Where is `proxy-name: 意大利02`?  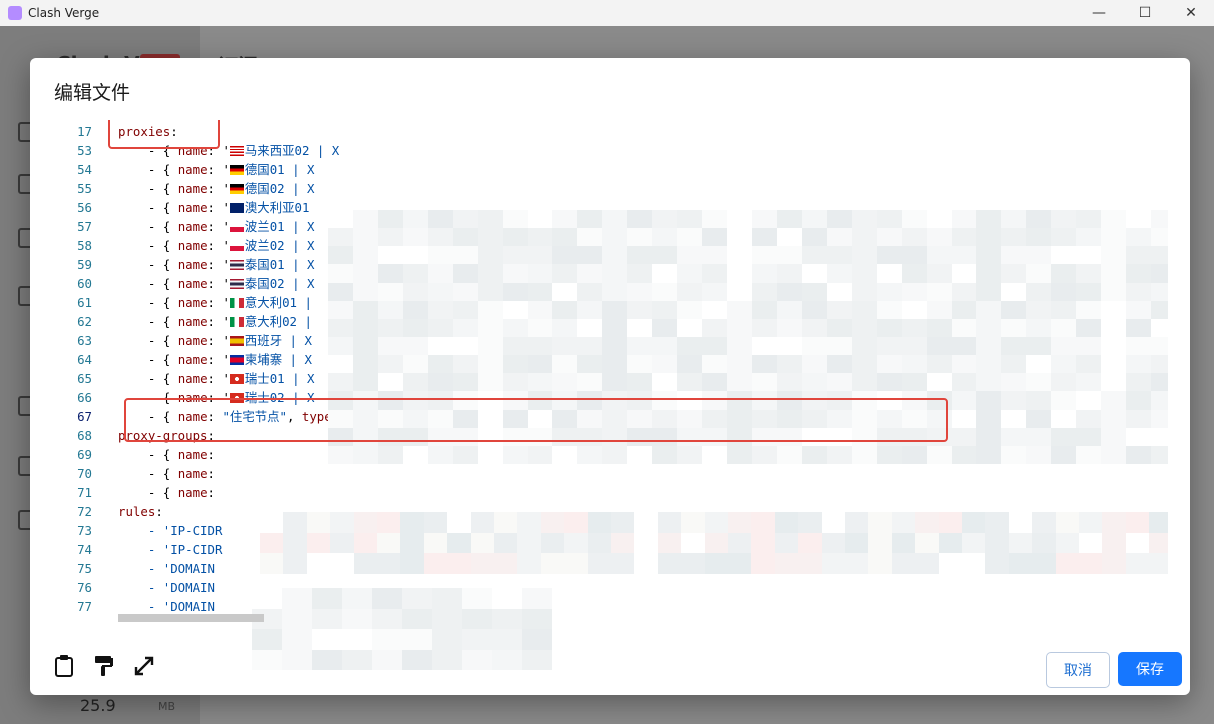
proxy-name: 意大利02 is located at coordinates (271, 321).